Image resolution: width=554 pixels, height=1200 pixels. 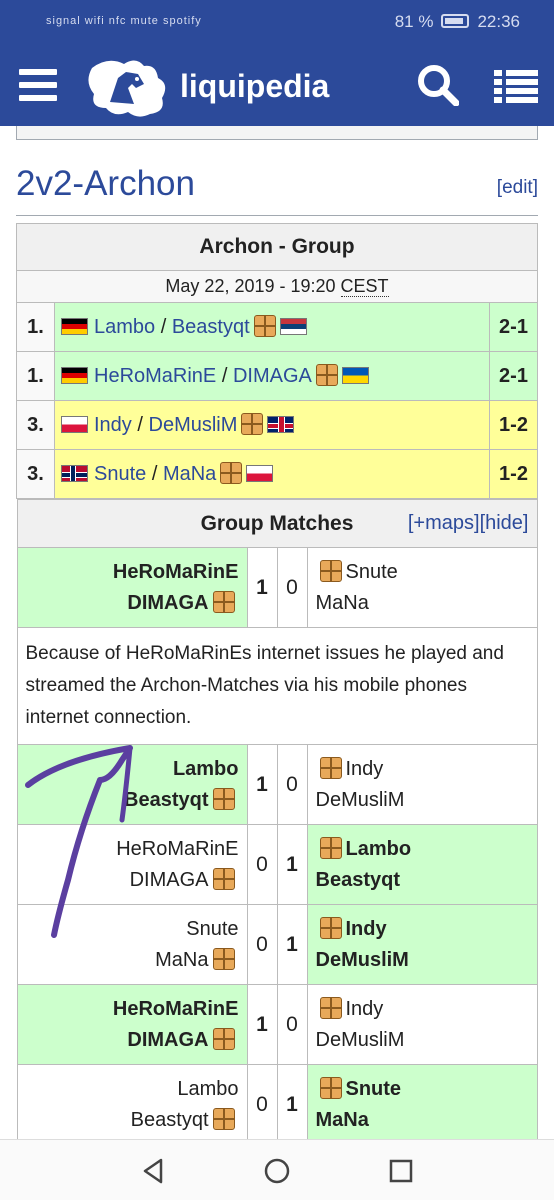 What do you see at coordinates (124, 21) in the screenshot?
I see `status-left-icons: signal wifi nfc mute spotify` at bounding box center [124, 21].